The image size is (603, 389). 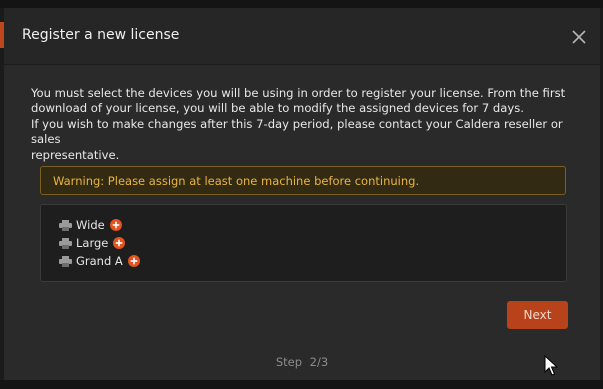 I want to click on step-indicator: Step 2/3, so click(x=302, y=362).